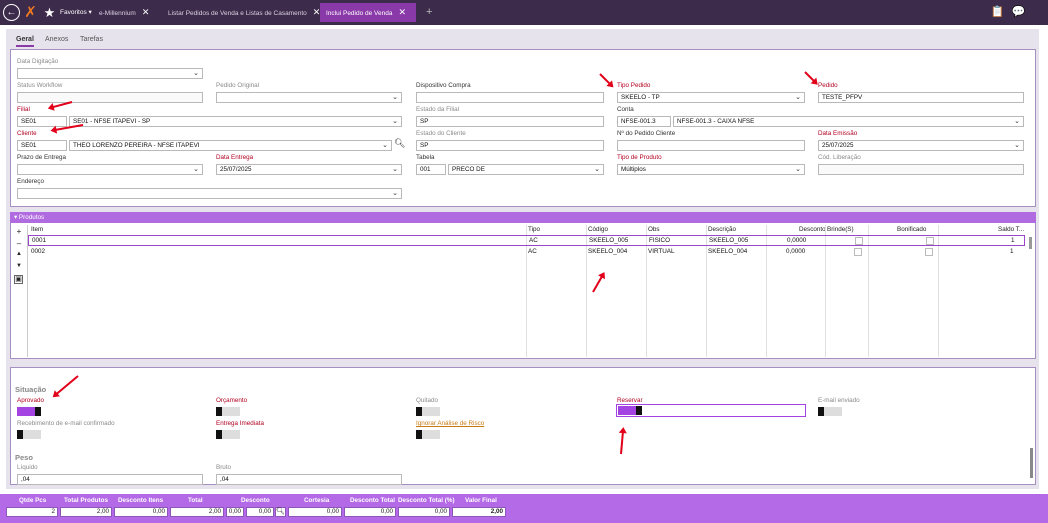 The width and height of the screenshot is (1048, 523). Describe the element at coordinates (443, 85) in the screenshot. I see `dispositivo-compra-label: Dispositivo Compra` at that location.